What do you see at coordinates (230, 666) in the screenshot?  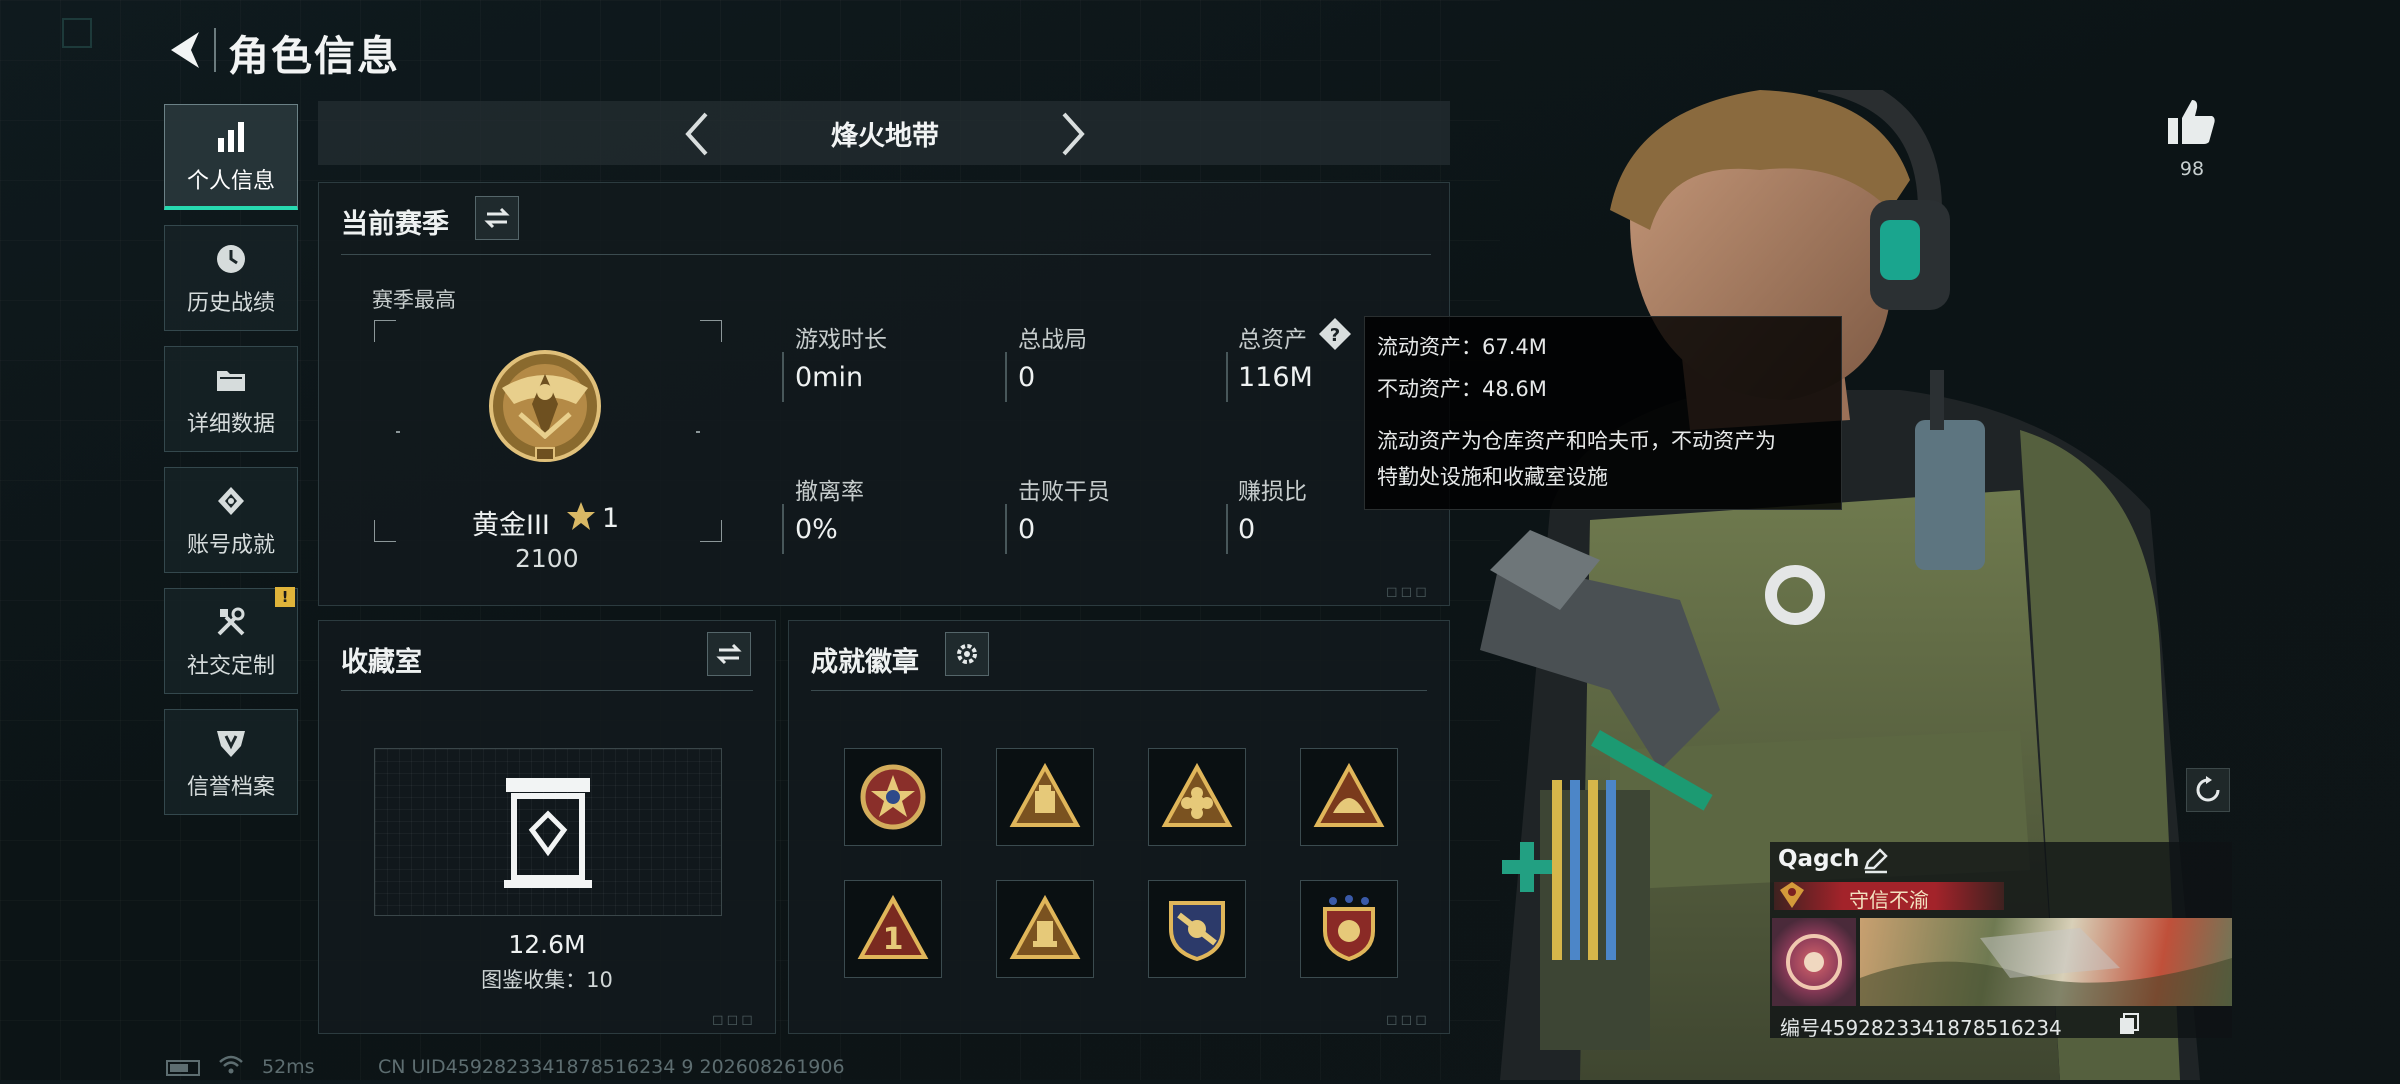 I see `sidebar-item-label: 社交定制` at bounding box center [230, 666].